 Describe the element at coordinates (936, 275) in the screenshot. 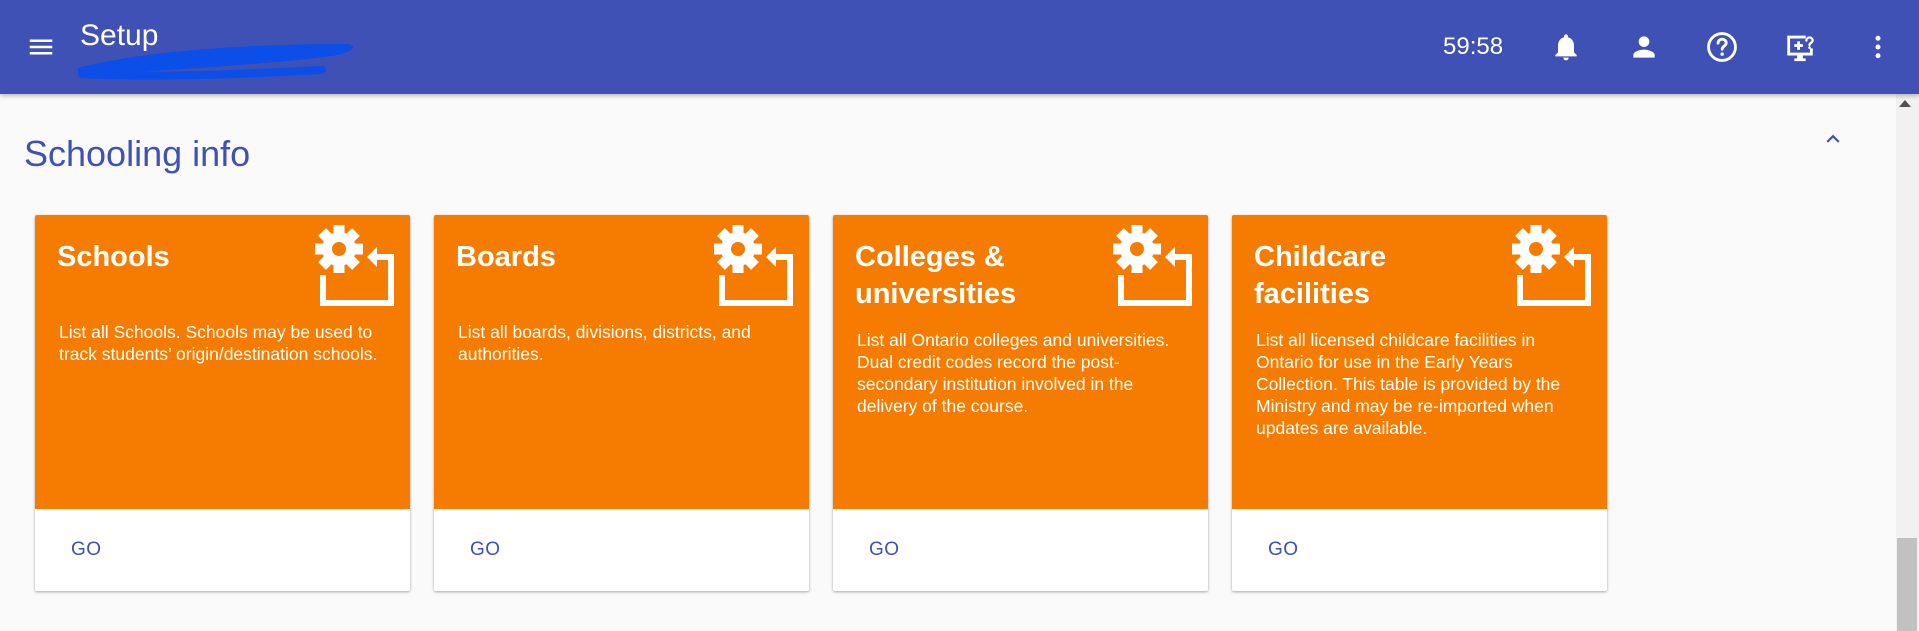

I see `card-title: Colleges & universities` at that location.